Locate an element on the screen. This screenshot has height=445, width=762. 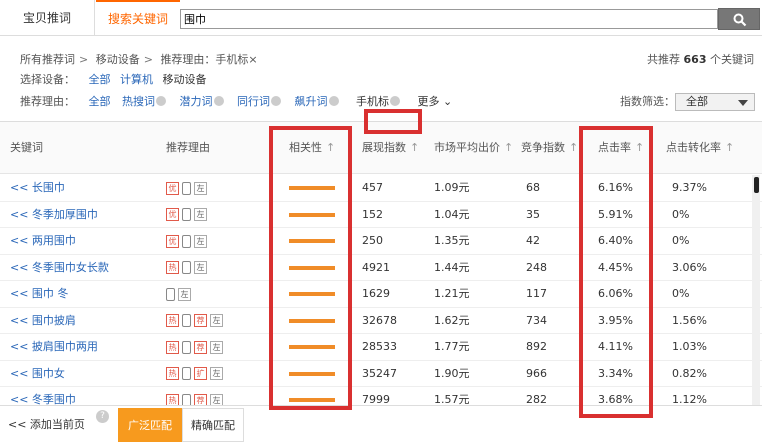
scrollbar is located at coordinates (756, 290).